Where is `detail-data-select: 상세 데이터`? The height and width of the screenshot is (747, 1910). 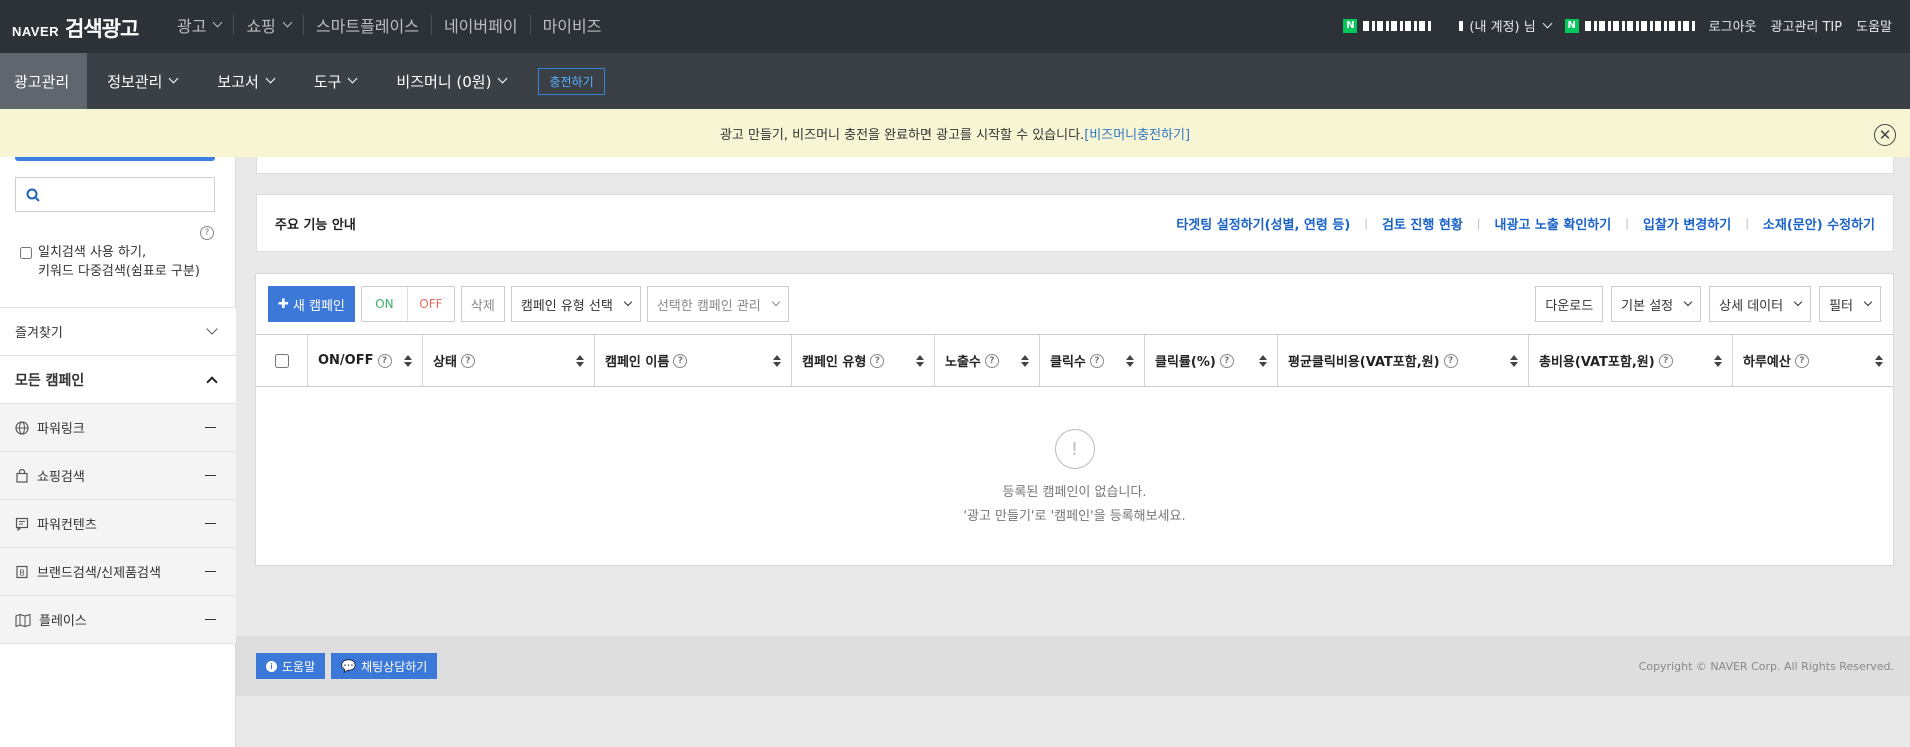
detail-data-select: 상세 데이터 is located at coordinates (1760, 304).